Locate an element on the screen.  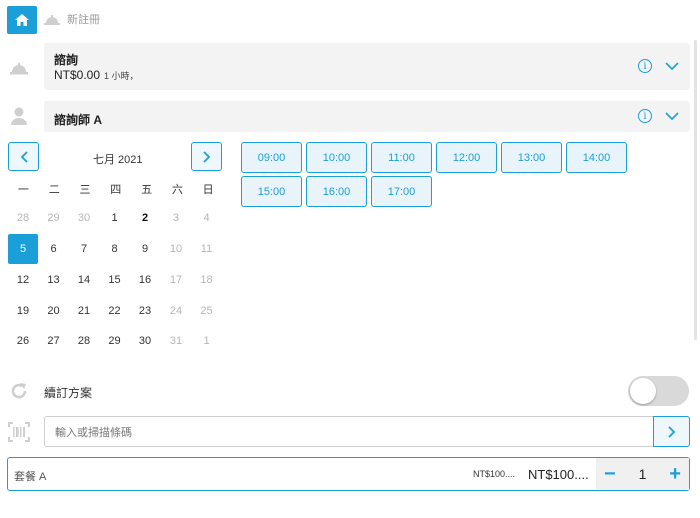
staff-name: 諮詢師 A is located at coordinates (78, 120).